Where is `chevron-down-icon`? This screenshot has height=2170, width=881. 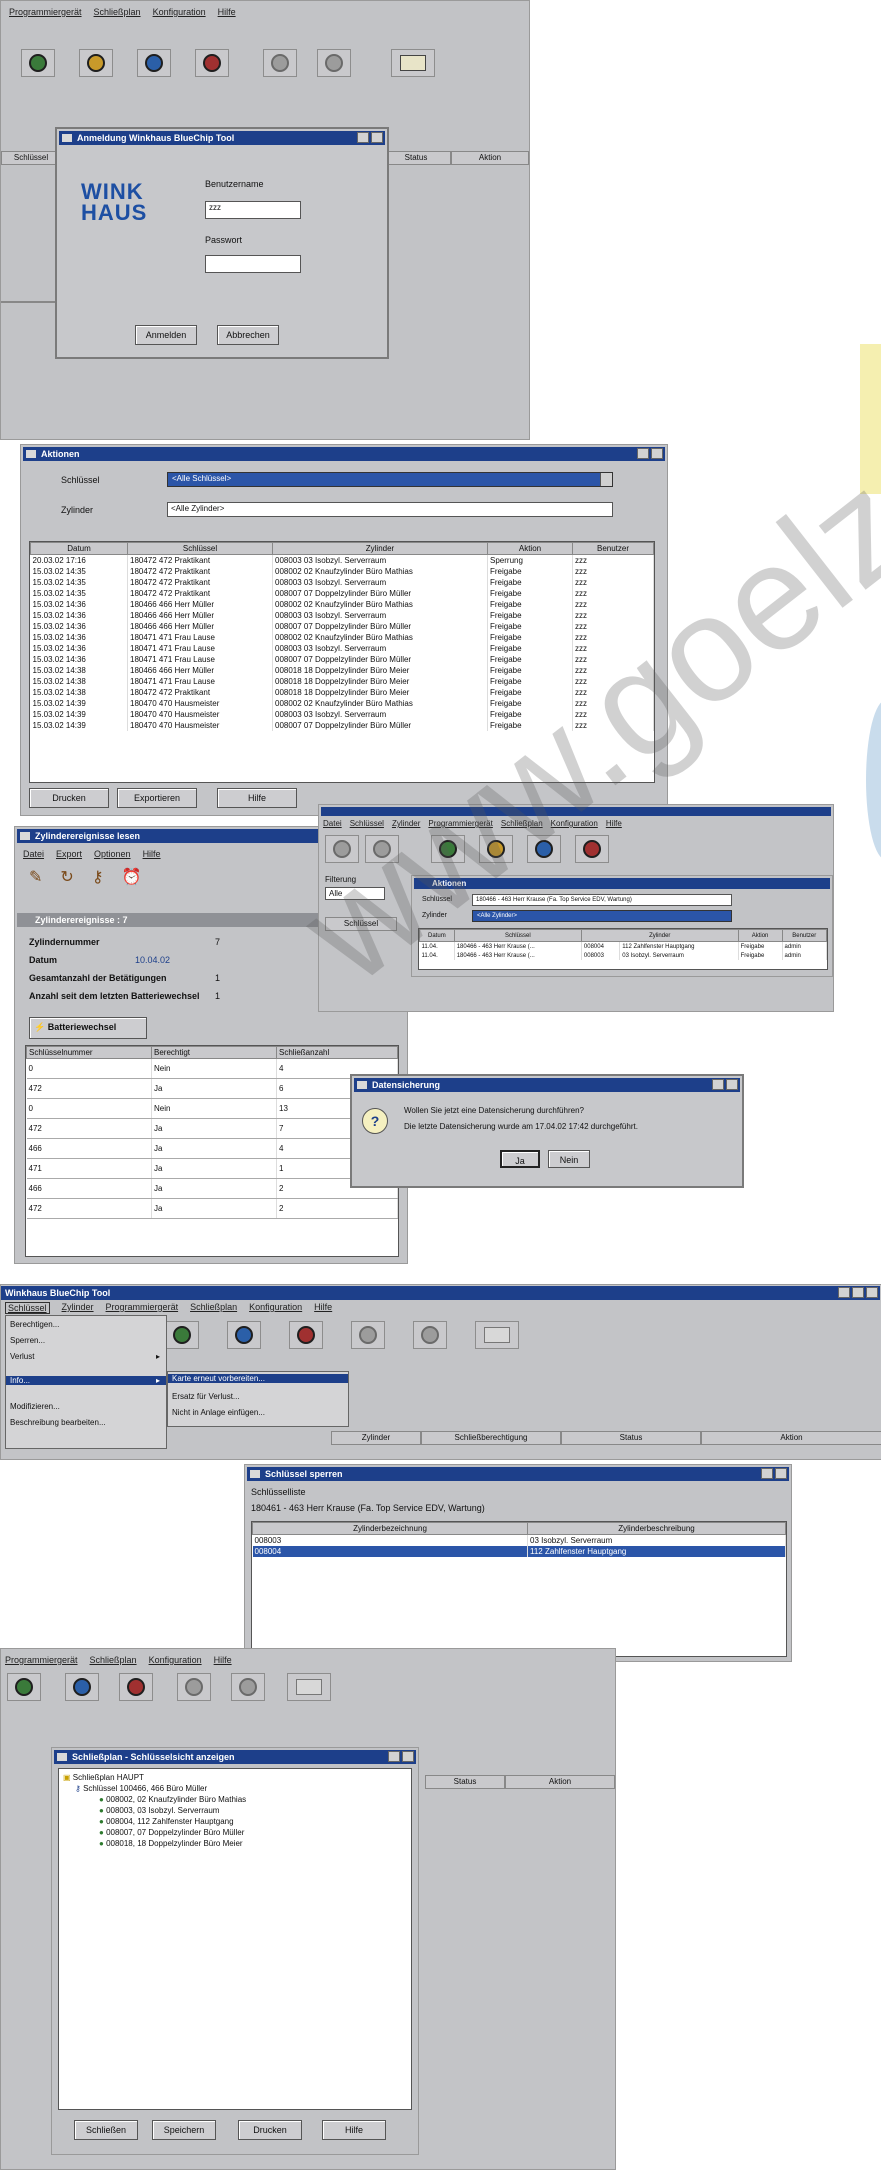
chevron-down-icon is located at coordinates (606, 479).